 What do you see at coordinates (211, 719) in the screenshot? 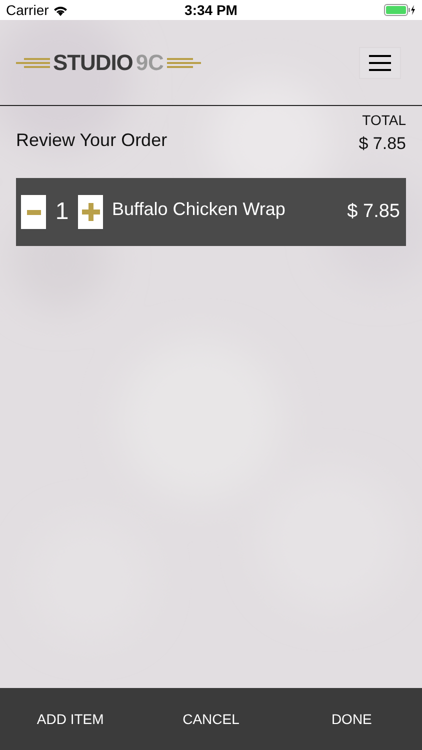
I see `footer-button: CANCEL` at bounding box center [211, 719].